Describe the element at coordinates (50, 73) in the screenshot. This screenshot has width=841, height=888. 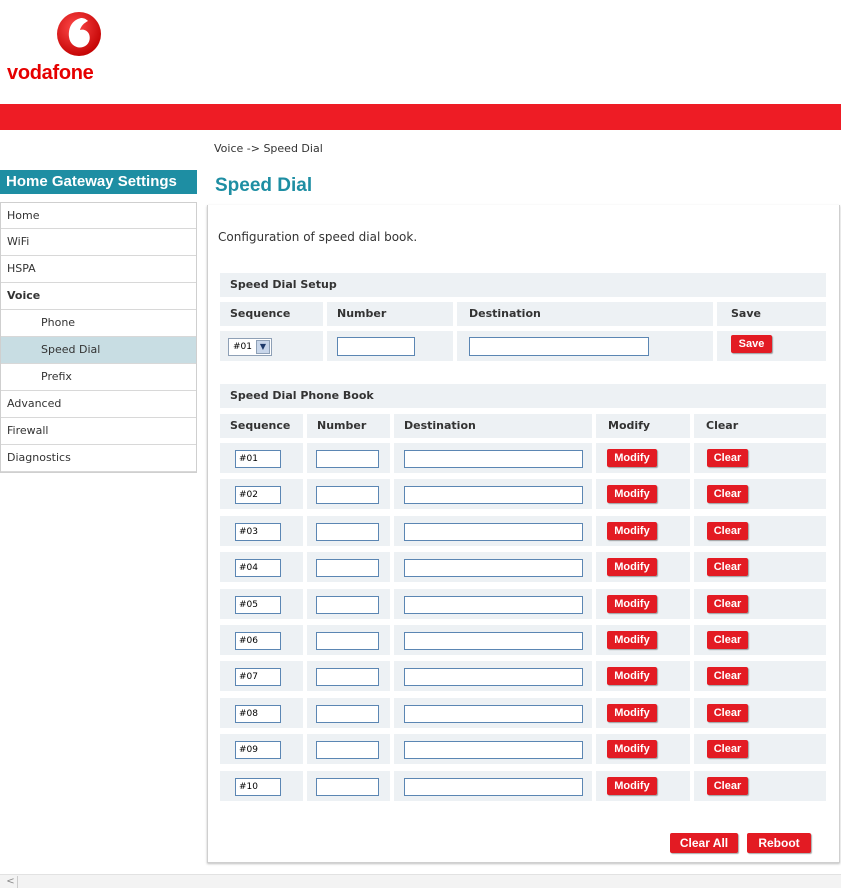
I see `brand-name: vodafone` at that location.